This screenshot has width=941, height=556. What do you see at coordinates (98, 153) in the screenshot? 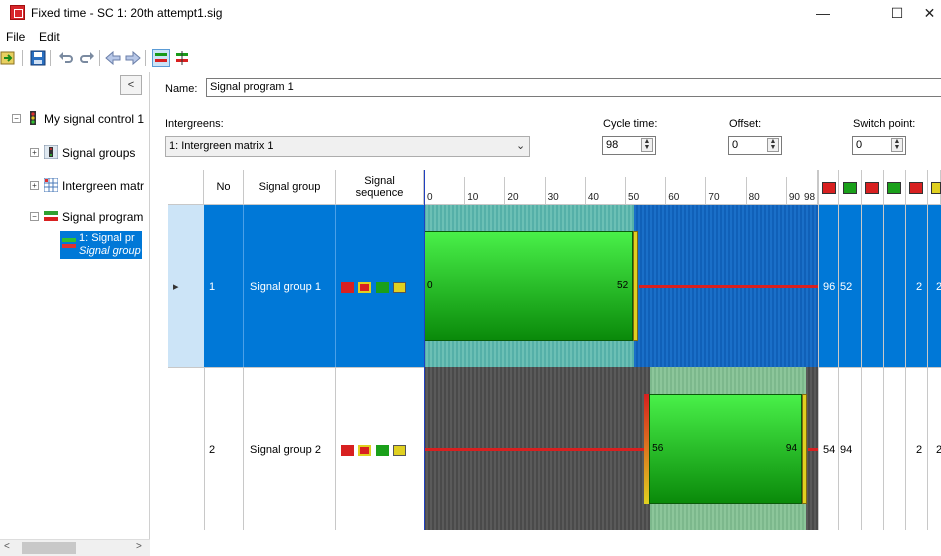
I see `tree-item-signal-groups: Signal groups` at bounding box center [98, 153].